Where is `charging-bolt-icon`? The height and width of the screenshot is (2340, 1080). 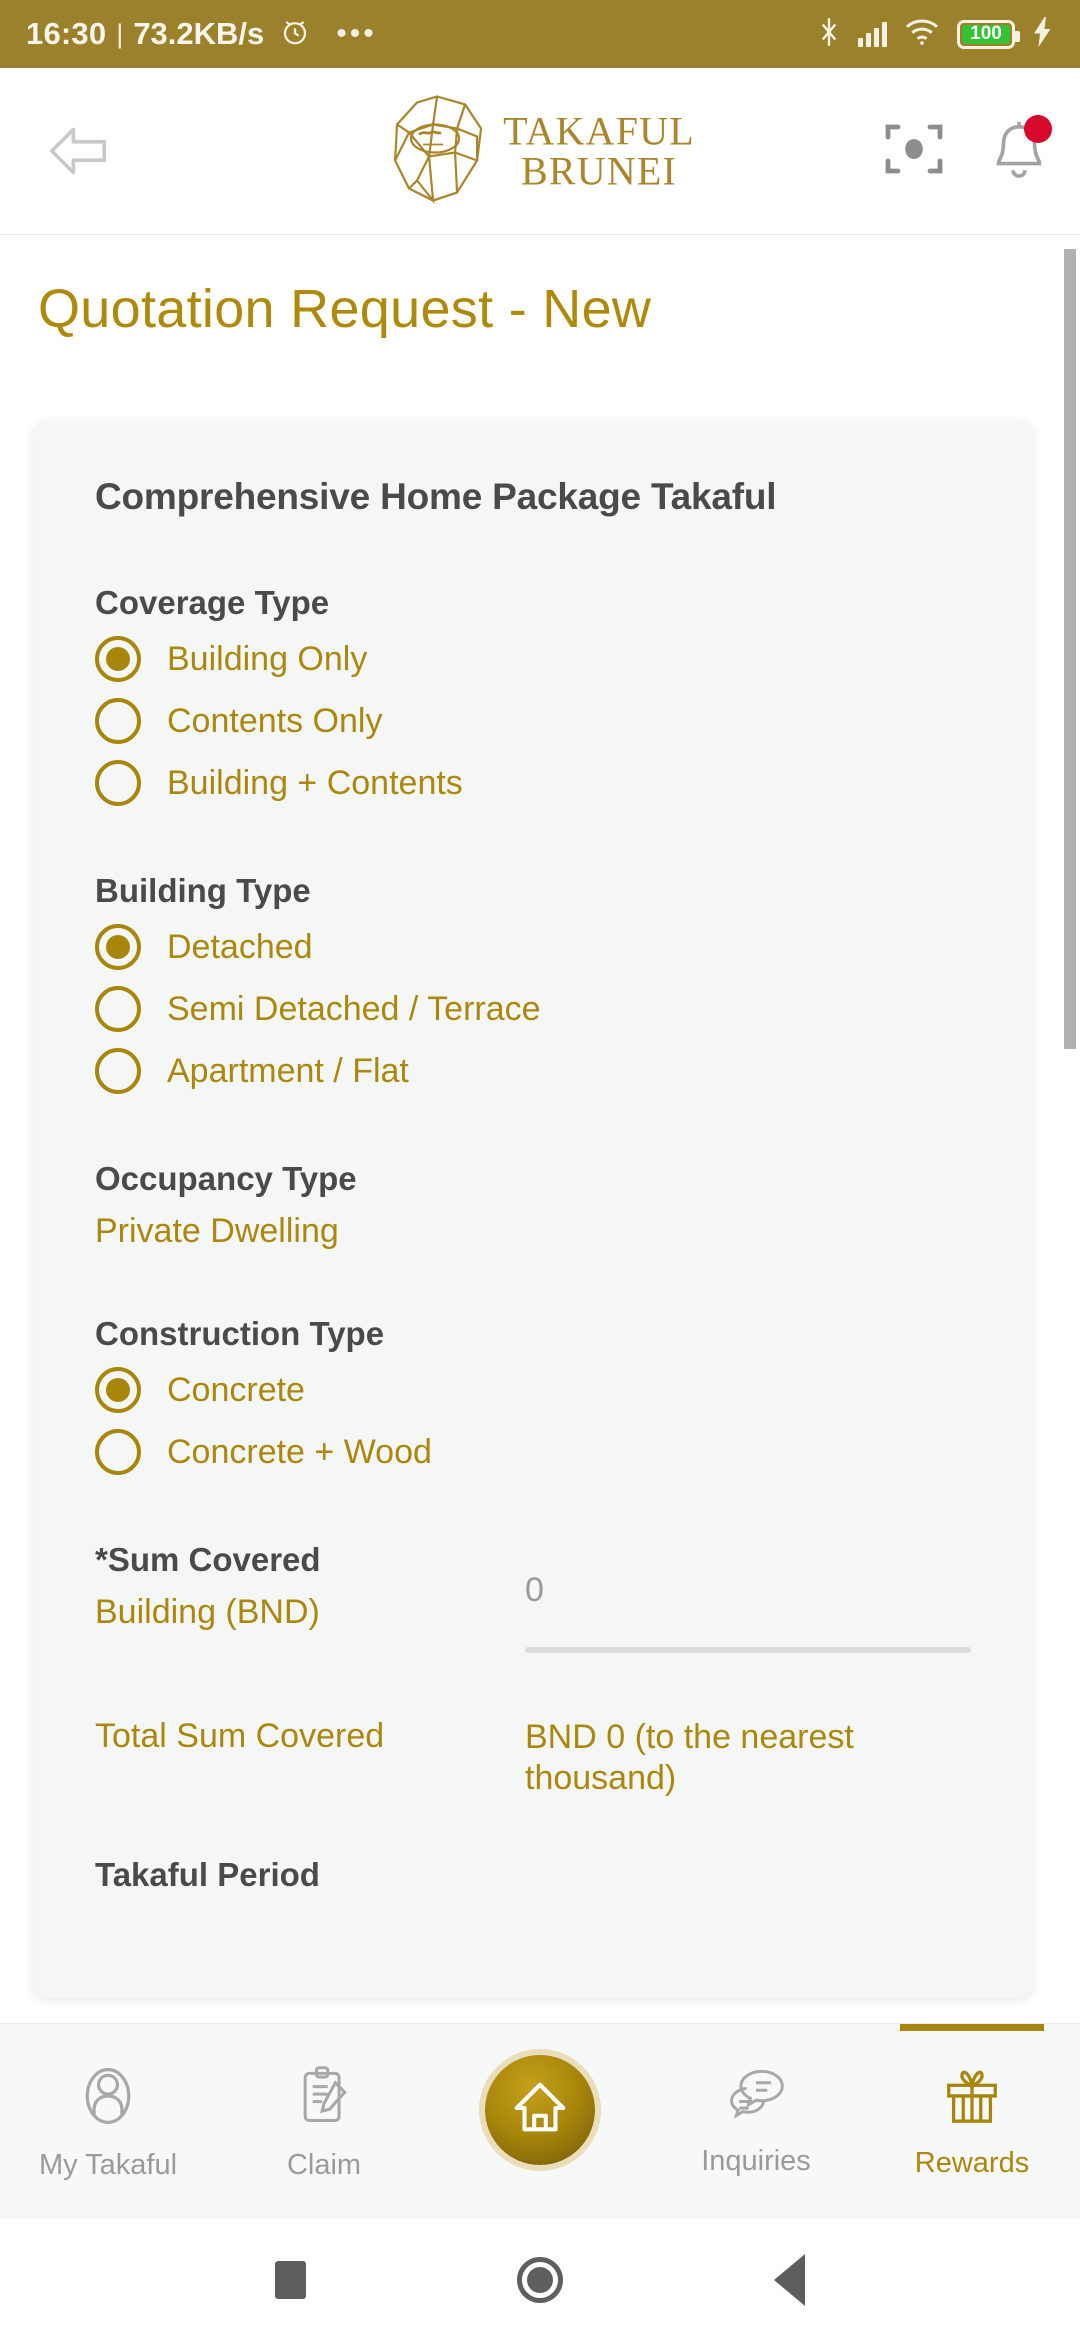
charging-bolt-icon is located at coordinates (1043, 34).